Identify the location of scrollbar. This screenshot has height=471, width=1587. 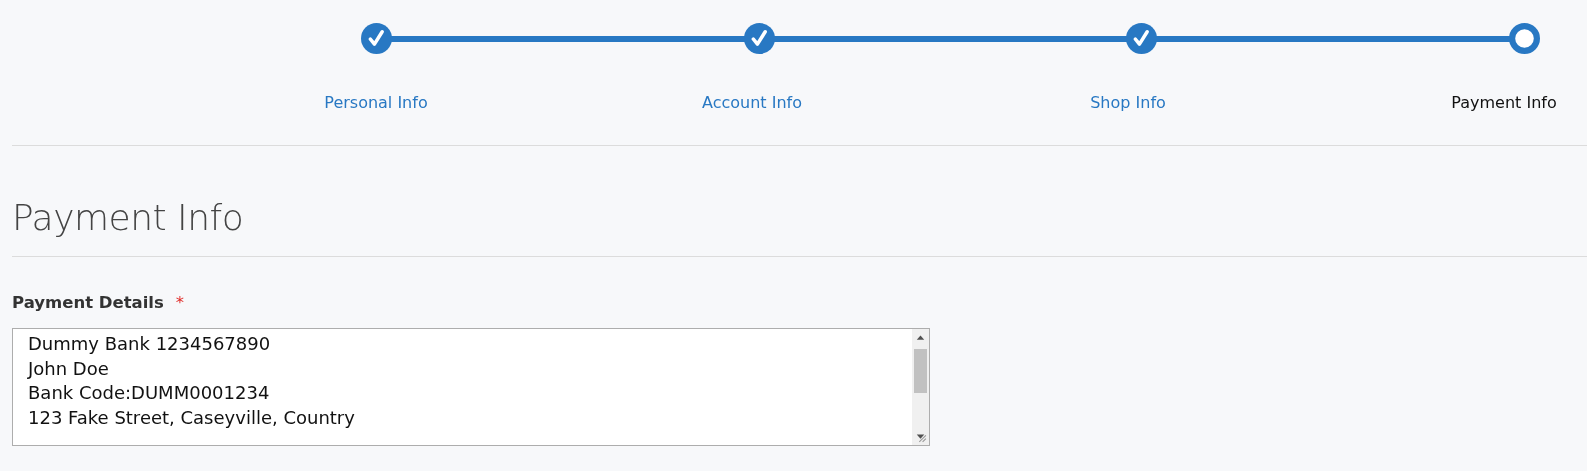
(920, 387).